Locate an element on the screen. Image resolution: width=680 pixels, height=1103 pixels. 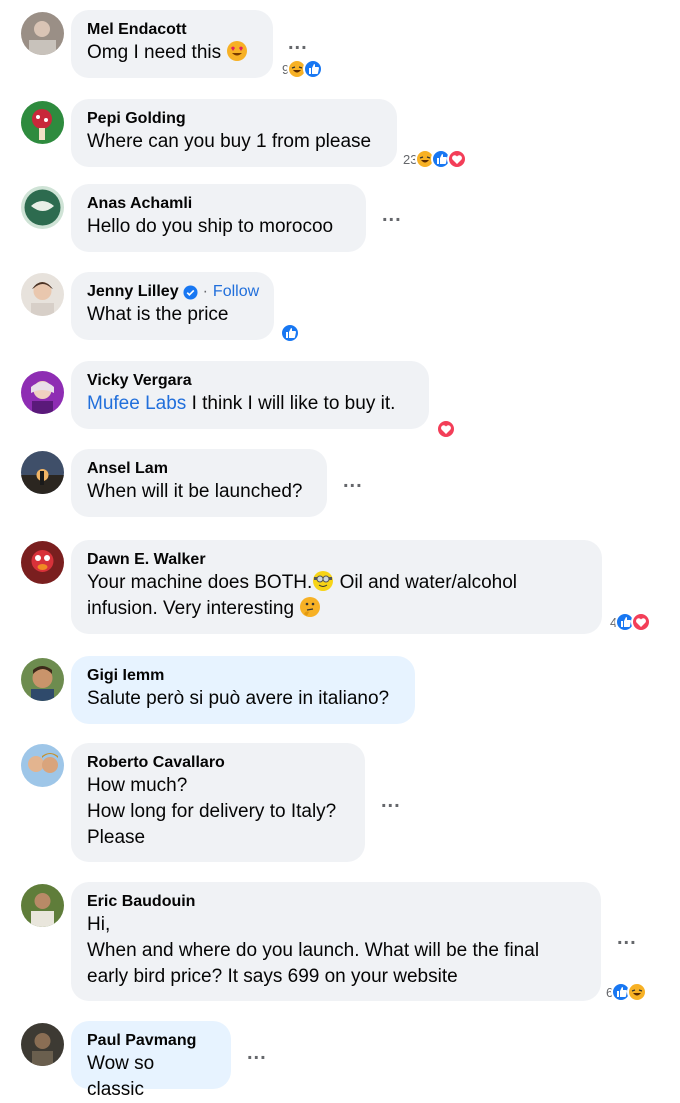
reaction-summary: 9 is located at coordinates (303, 69).